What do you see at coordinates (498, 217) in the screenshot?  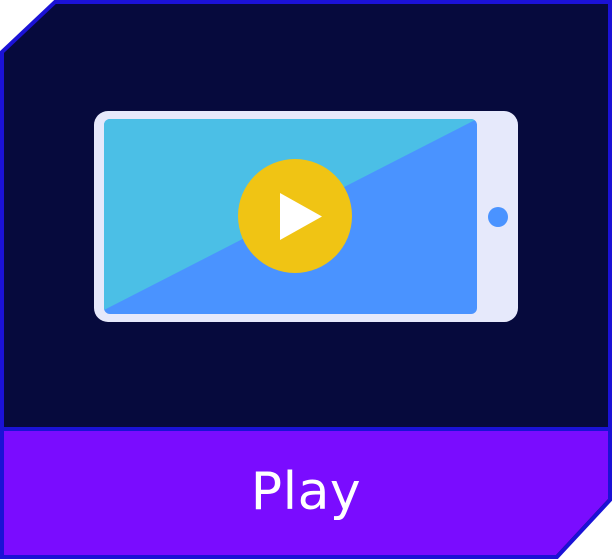 I see `home-button-dot` at bounding box center [498, 217].